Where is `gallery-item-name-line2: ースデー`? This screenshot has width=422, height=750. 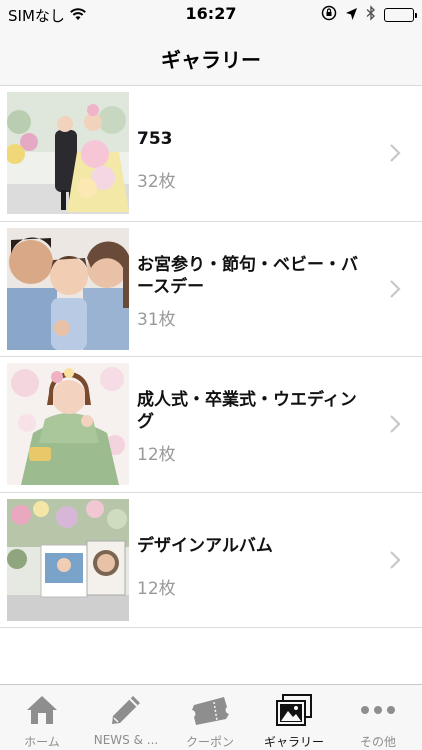
gallery-item-name-line2: ースデー is located at coordinates (171, 286).